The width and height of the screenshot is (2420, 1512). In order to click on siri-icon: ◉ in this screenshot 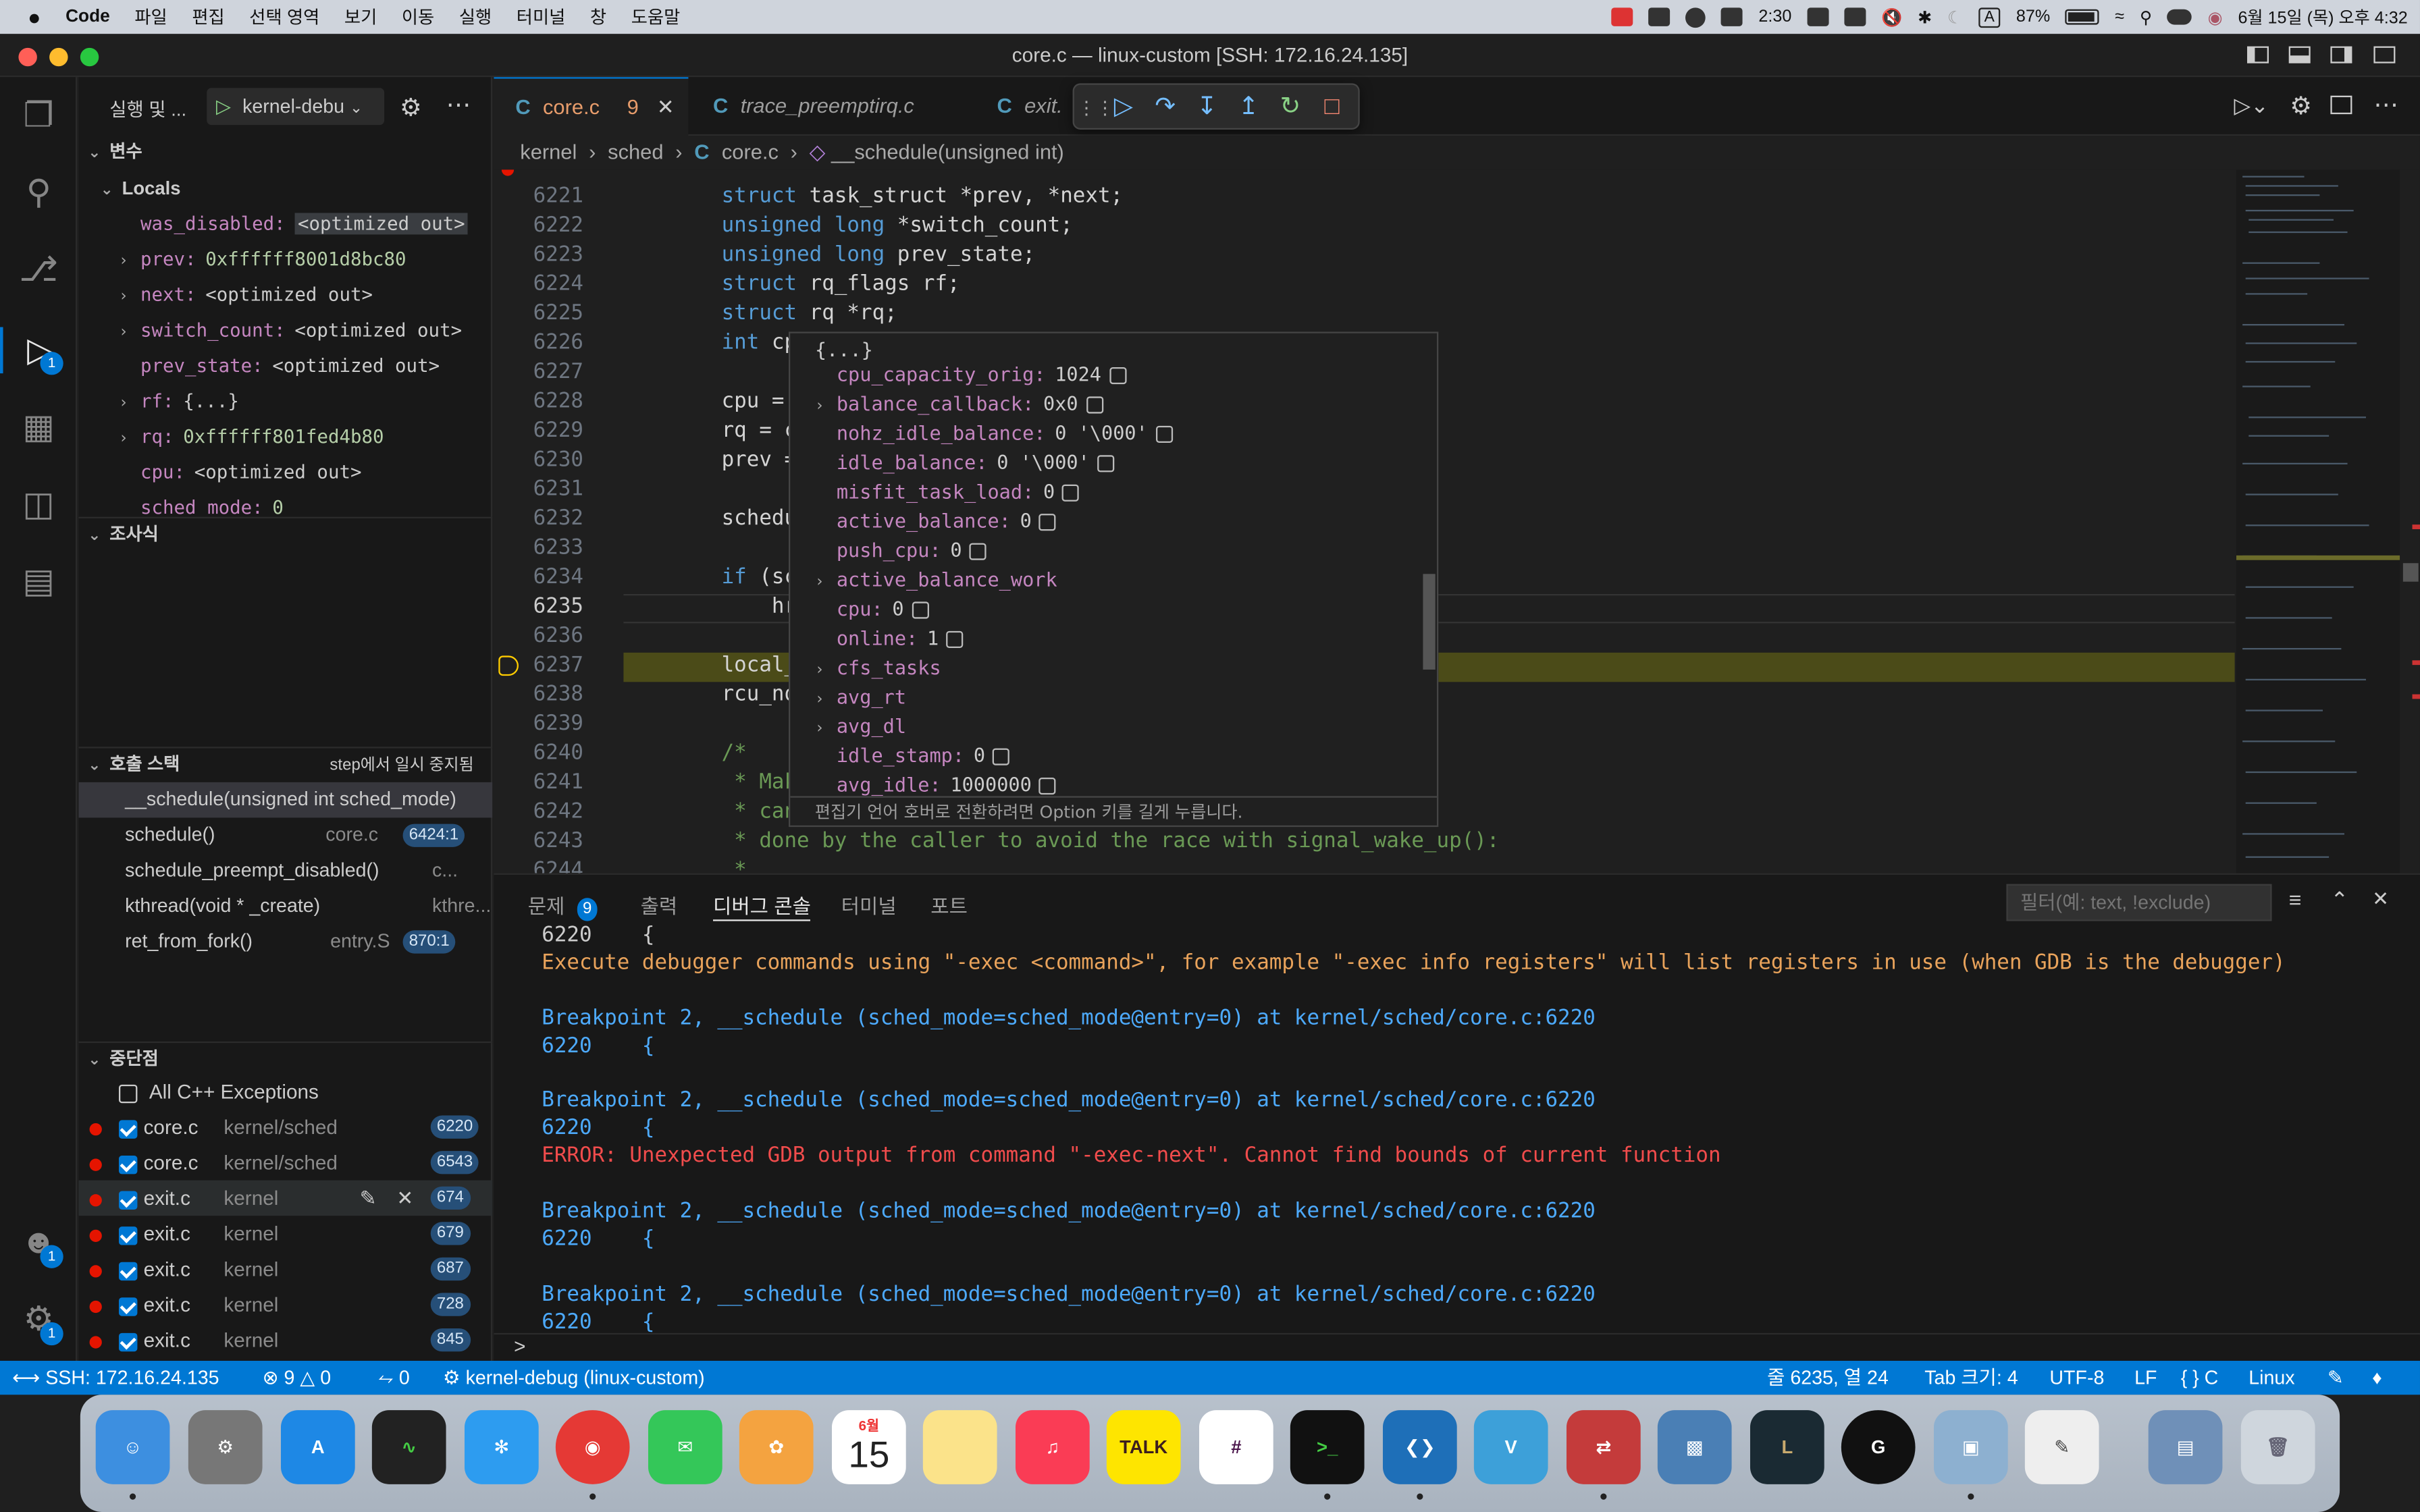, I will do `click(2215, 17)`.